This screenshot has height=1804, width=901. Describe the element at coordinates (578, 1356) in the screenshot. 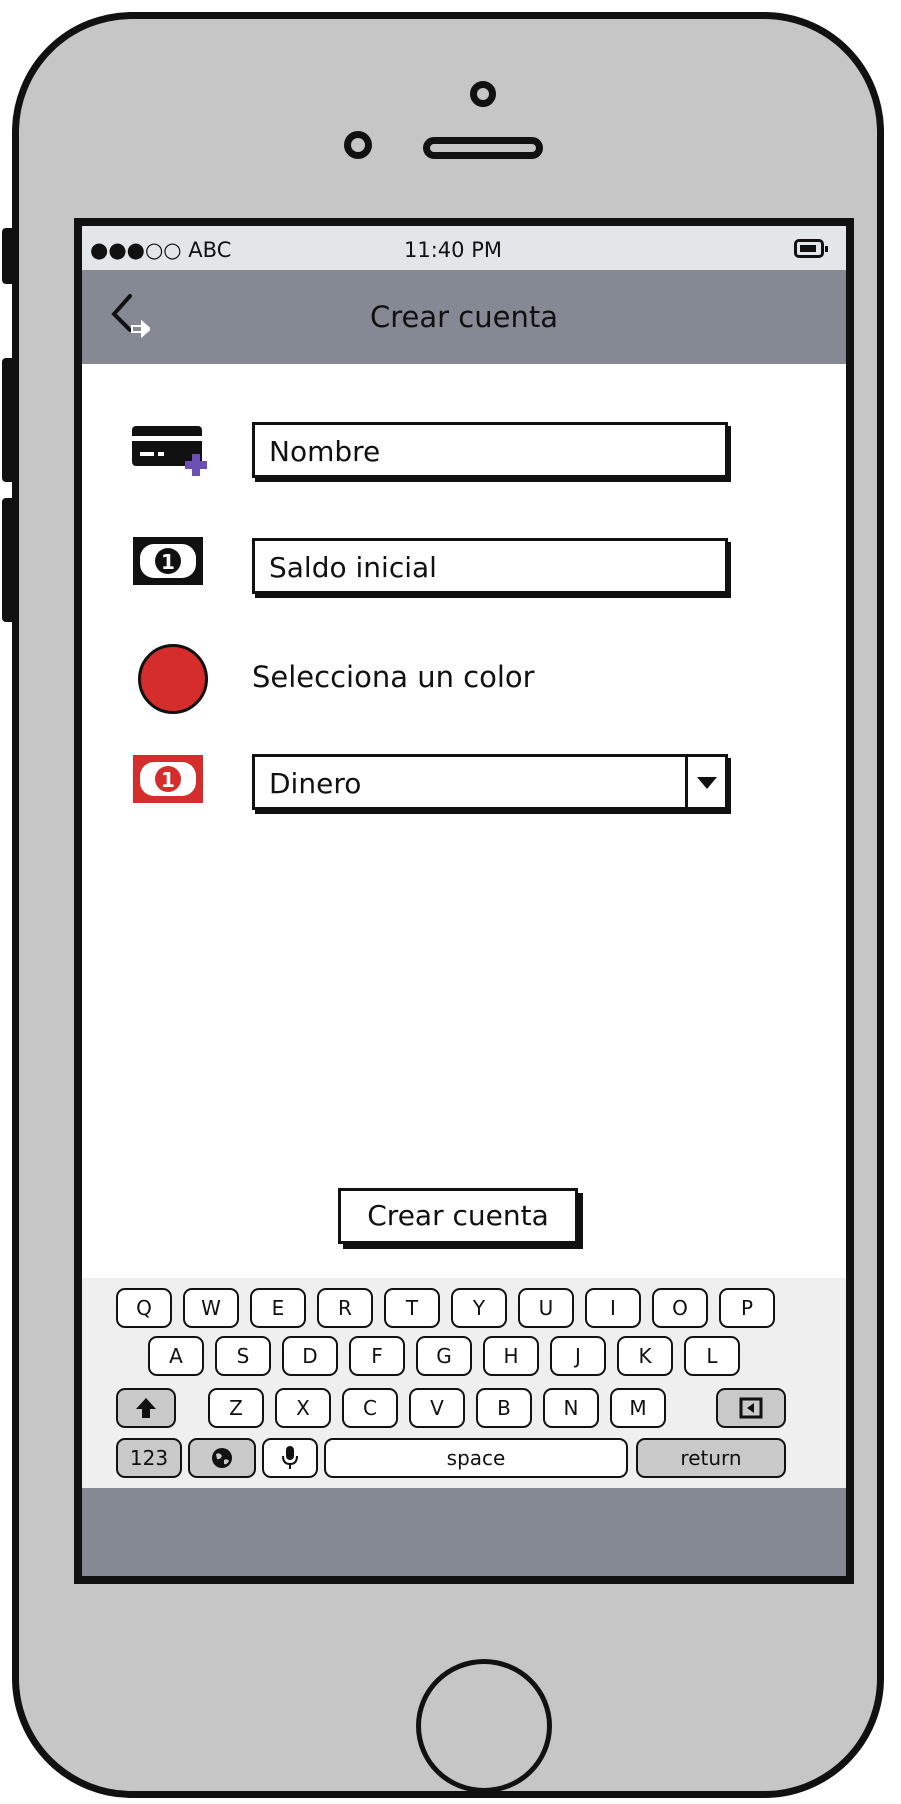

I see `key-j: J` at that location.